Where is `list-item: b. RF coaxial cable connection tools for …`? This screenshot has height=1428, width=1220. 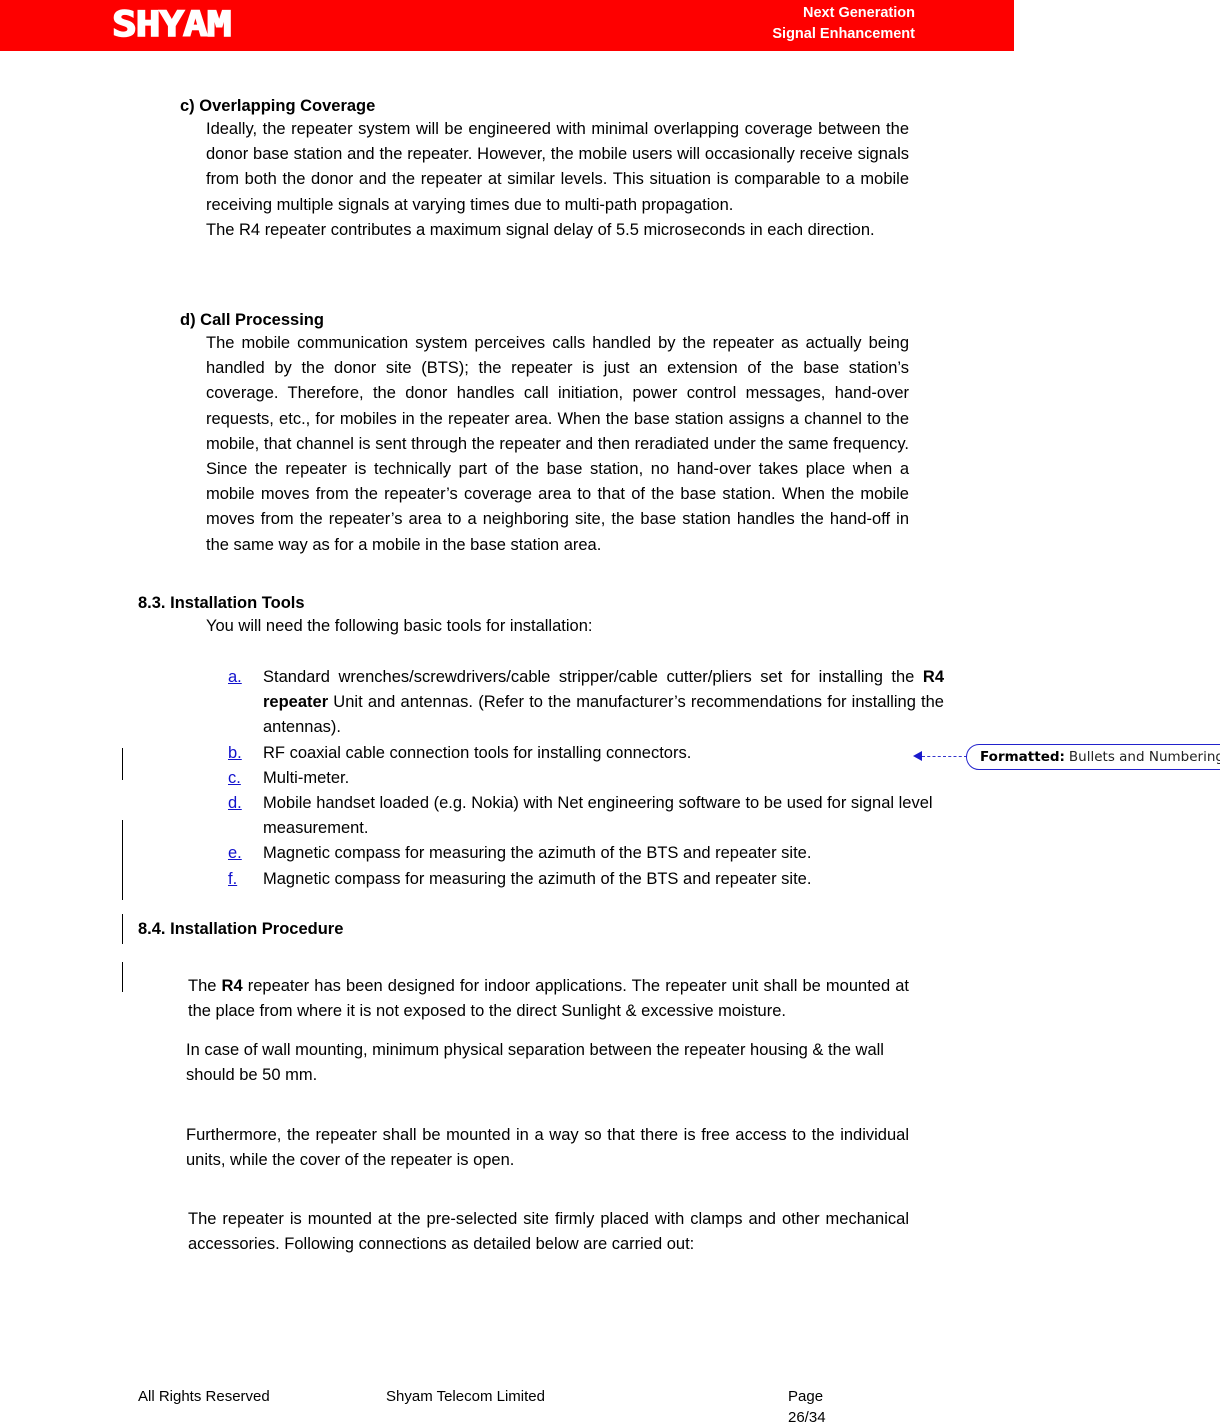
list-item: b. RF coaxial cable connection tools for … is located at coordinates (586, 753).